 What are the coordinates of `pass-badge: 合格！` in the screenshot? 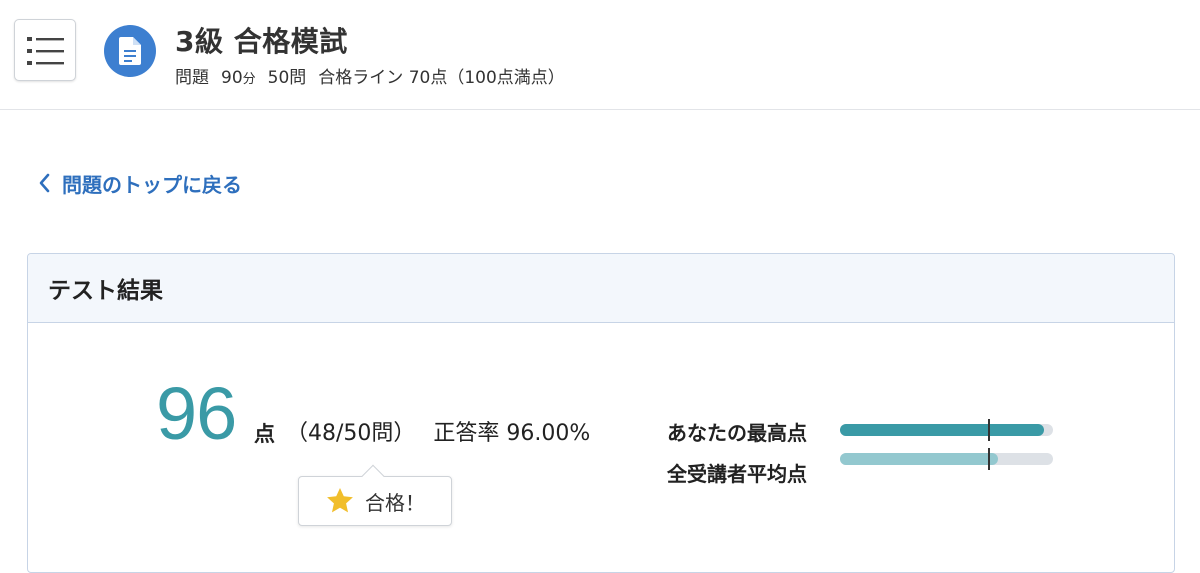 It's located at (375, 501).